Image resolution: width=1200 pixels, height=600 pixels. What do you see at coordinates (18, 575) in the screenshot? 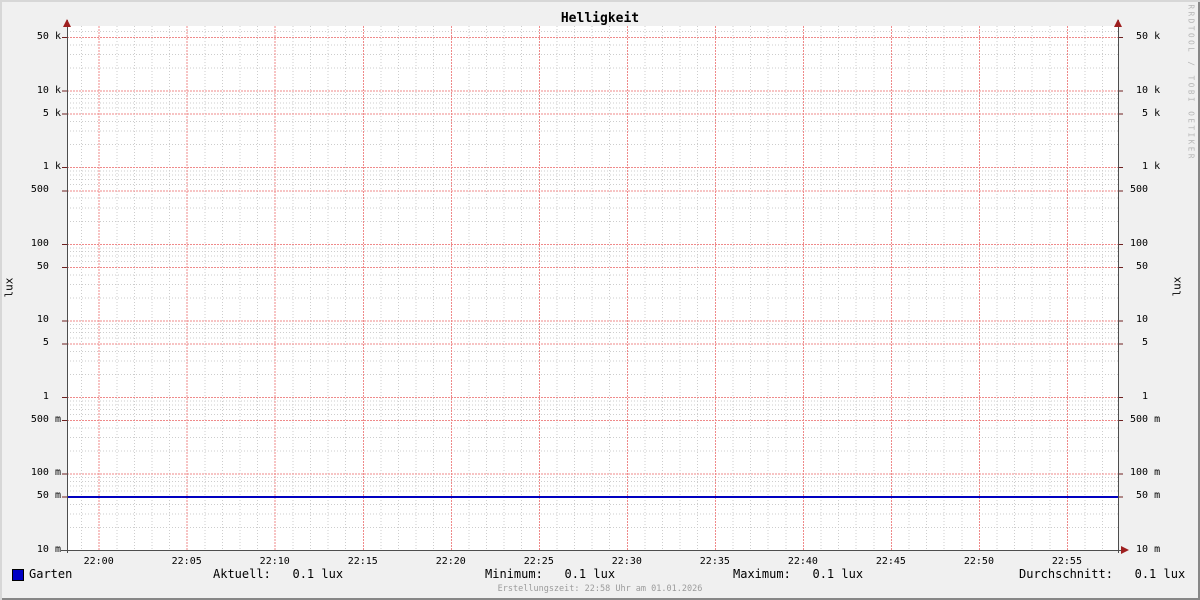
I see `legend-swatch-garten` at bounding box center [18, 575].